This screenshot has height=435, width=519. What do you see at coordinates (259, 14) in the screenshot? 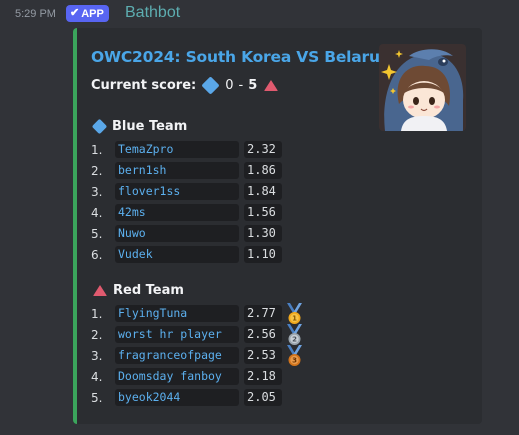
I see `message-header: 5:29 PM ✔ APP Bathbot` at bounding box center [259, 14].